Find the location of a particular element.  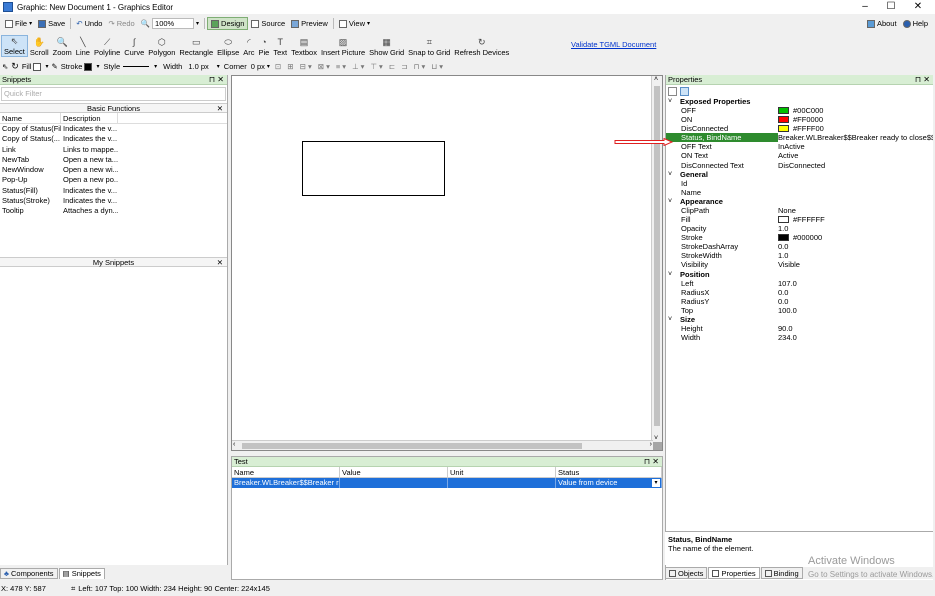

property-value: InActive is located at coordinates (855, 146).